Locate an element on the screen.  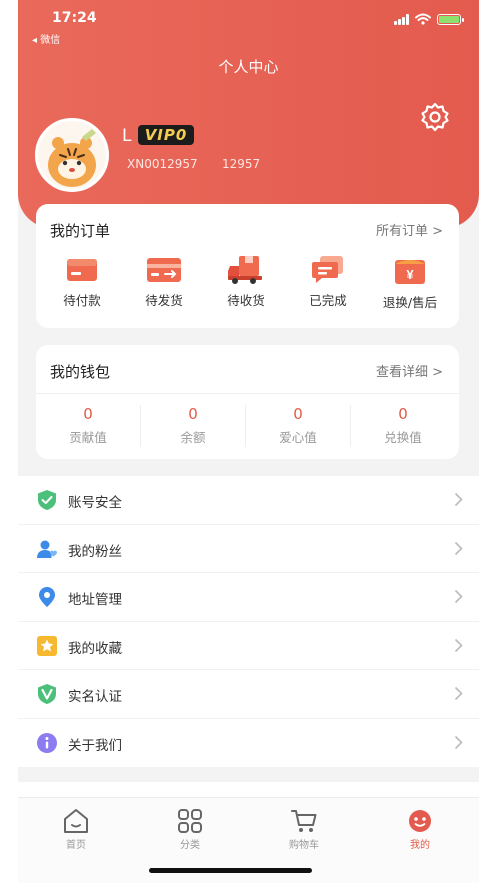
card-send-icon is located at coordinates (164, 270).